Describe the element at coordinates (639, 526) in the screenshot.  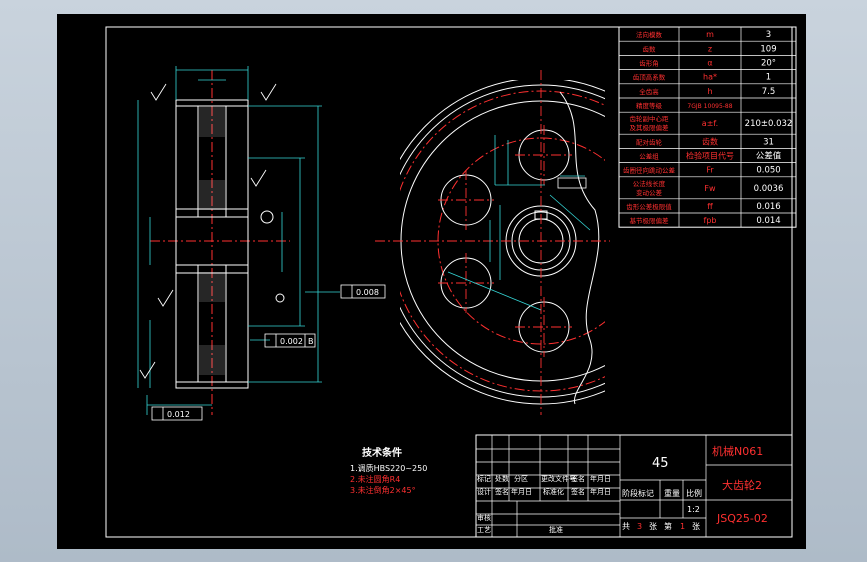
I see `sheet-total: 3` at that location.